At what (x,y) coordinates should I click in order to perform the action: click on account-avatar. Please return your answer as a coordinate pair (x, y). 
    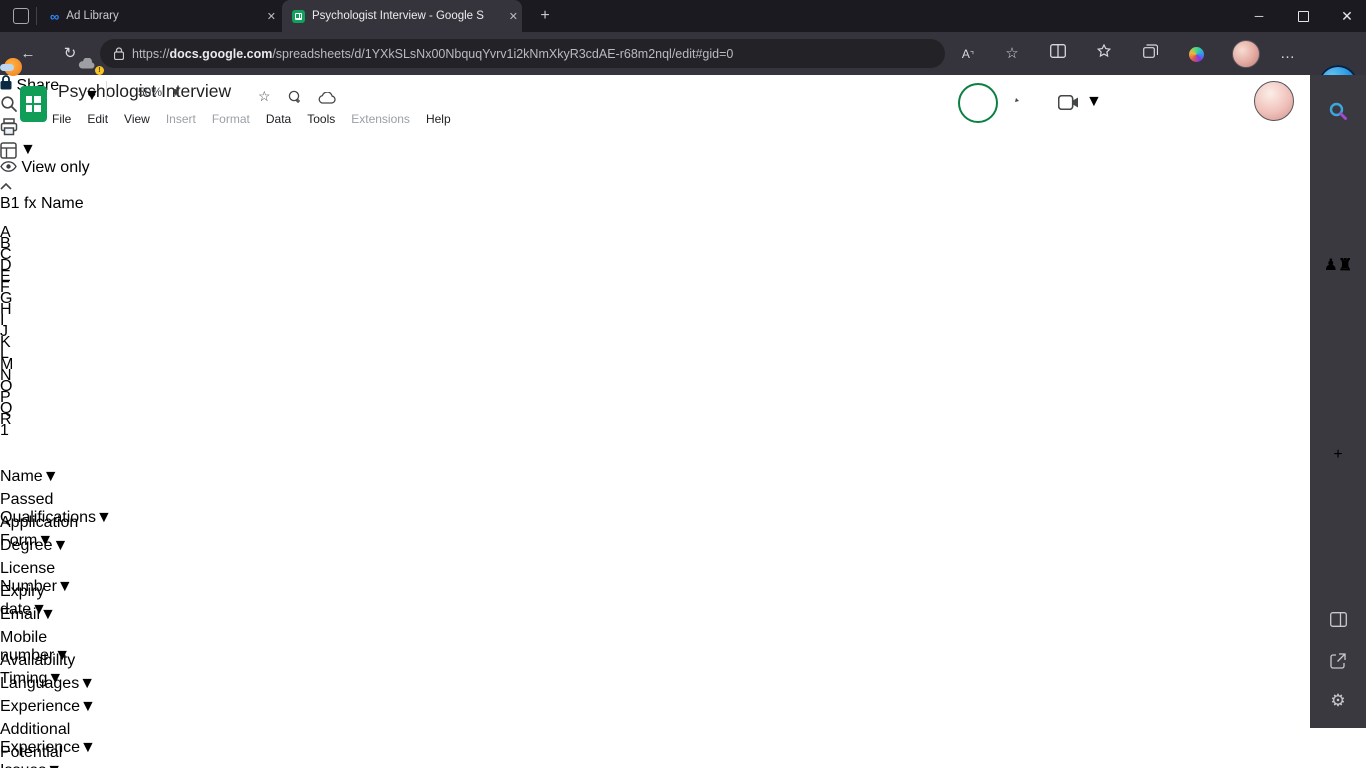
    Looking at the image, I should click on (1274, 101).